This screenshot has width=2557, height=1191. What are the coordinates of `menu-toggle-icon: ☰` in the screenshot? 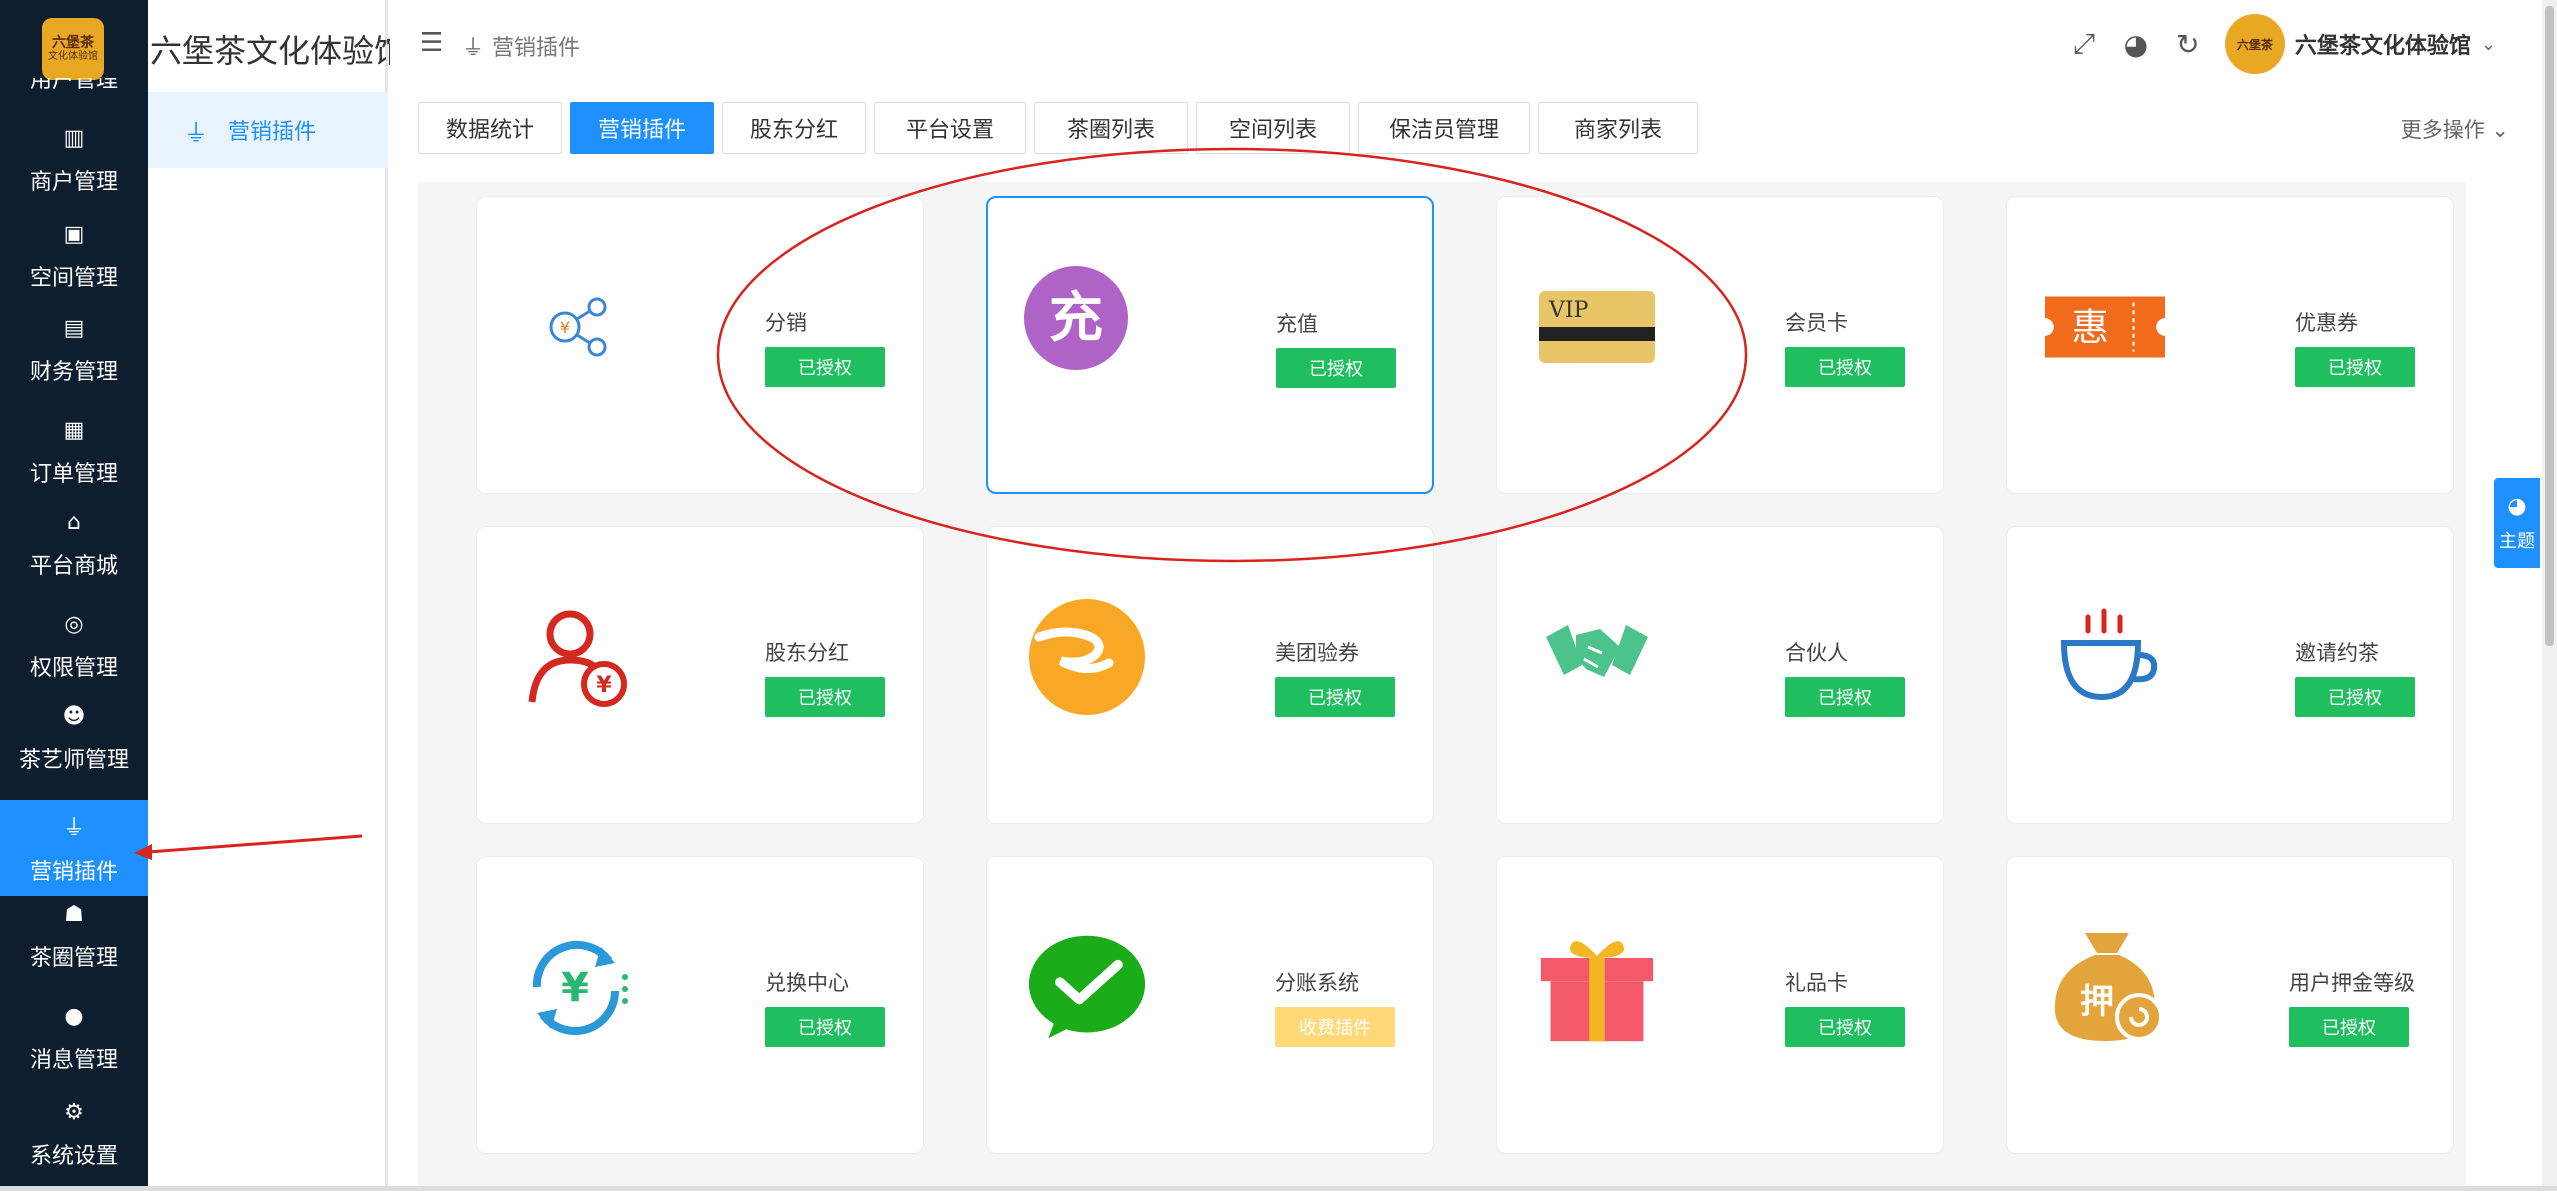 It's located at (431, 43).